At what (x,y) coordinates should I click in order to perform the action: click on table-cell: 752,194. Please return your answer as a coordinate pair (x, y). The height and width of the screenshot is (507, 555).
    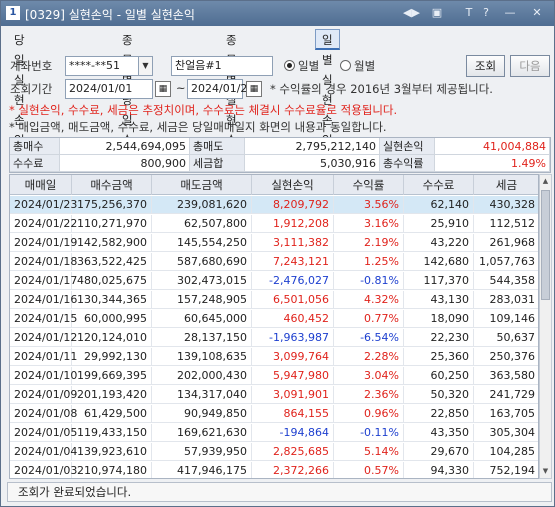
    Looking at the image, I should click on (506, 470).